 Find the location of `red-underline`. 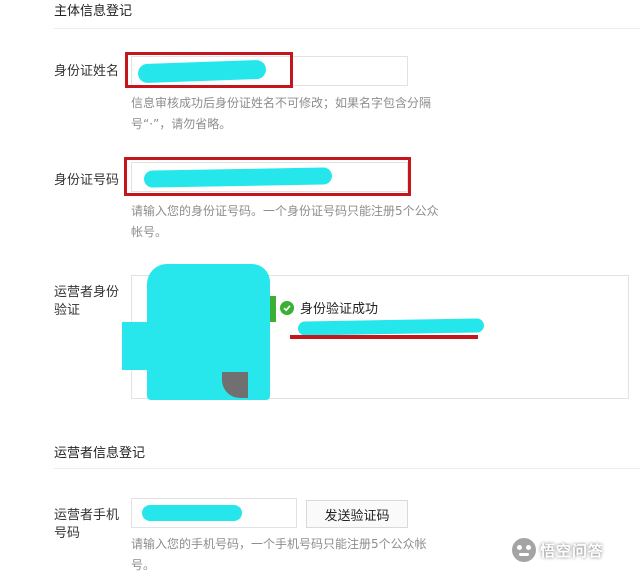

red-underline is located at coordinates (384, 337).